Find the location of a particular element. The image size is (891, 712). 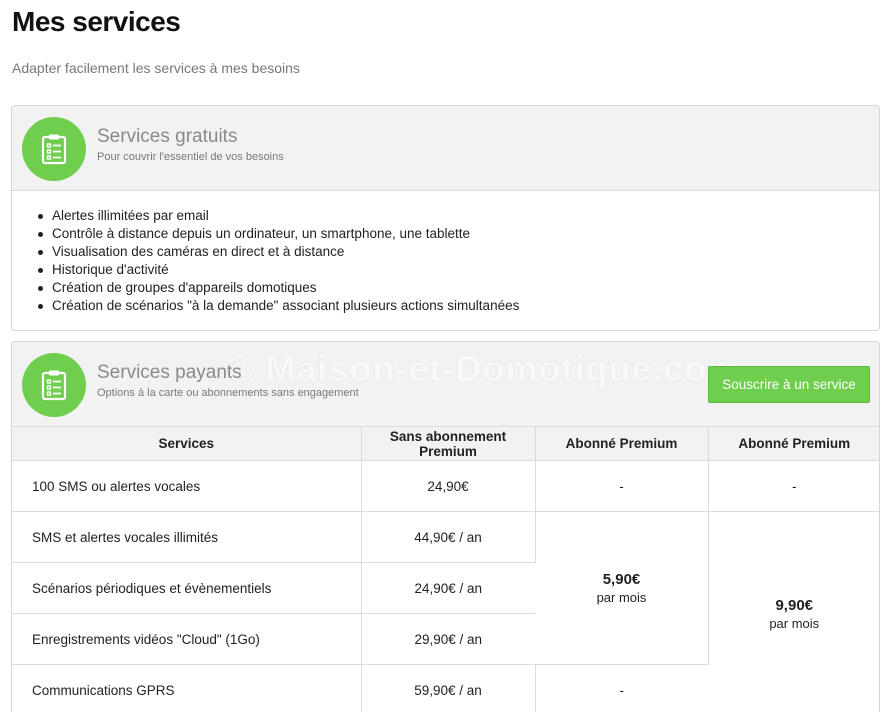

page-title: Mes services is located at coordinates (96, 21).